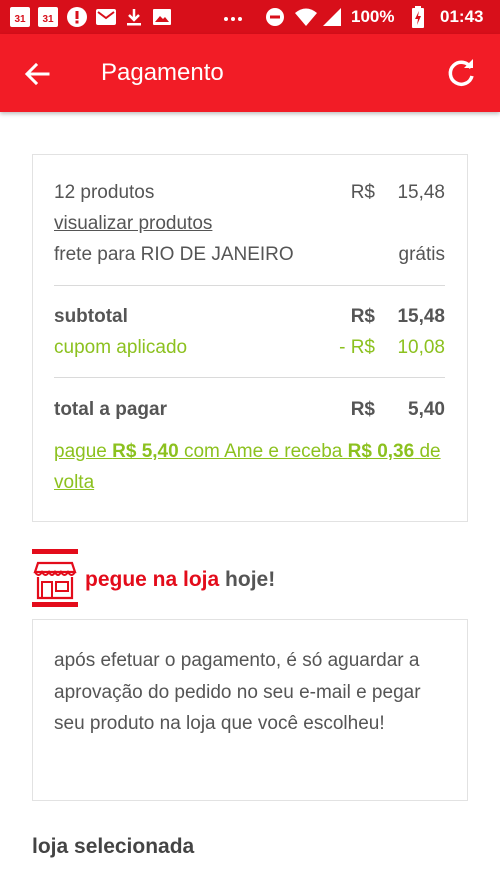 The image size is (500, 889). What do you see at coordinates (362, 409) in the screenshot?
I see `total-currency: R$` at bounding box center [362, 409].